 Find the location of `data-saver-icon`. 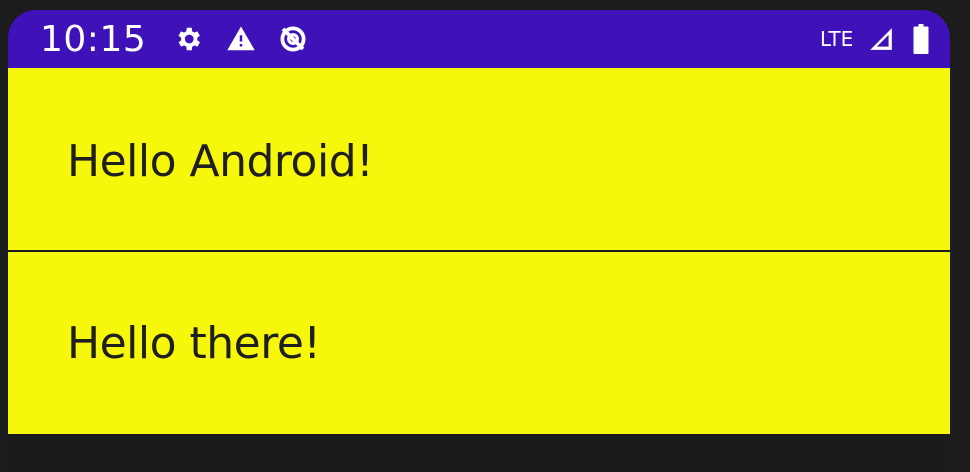

data-saver-icon is located at coordinates (293, 39).